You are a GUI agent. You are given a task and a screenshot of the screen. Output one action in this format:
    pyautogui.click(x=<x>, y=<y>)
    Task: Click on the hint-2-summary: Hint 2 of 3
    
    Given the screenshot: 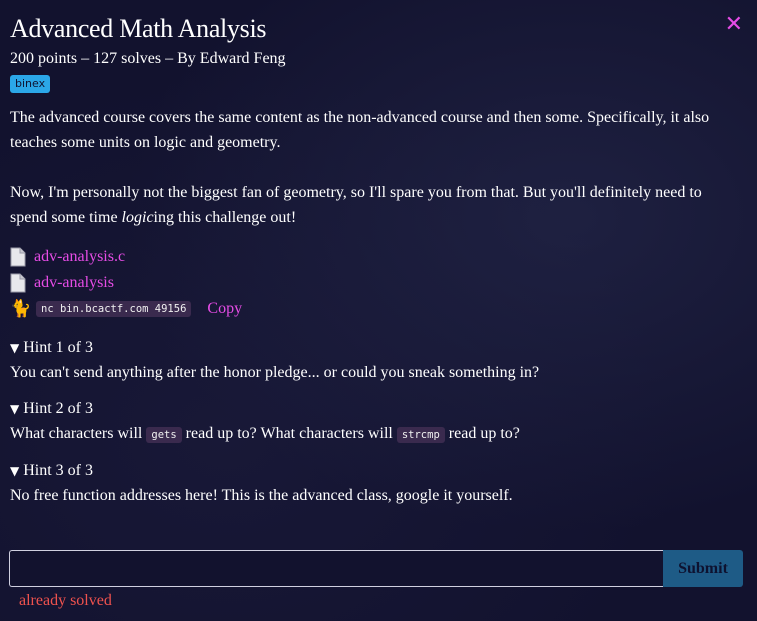 What is the action you would take?
    pyautogui.click(x=58, y=408)
    